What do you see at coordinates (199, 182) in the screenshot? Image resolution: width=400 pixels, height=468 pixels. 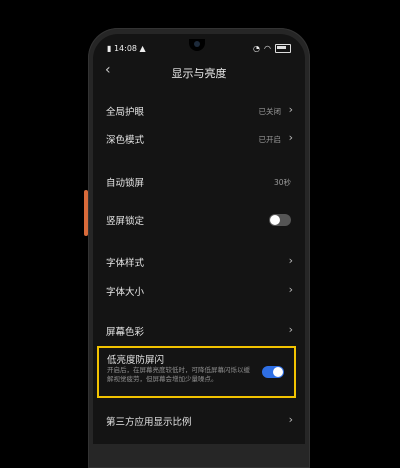 I see `setting-row-auto-lock: 自动锁屏 30秒` at bounding box center [199, 182].